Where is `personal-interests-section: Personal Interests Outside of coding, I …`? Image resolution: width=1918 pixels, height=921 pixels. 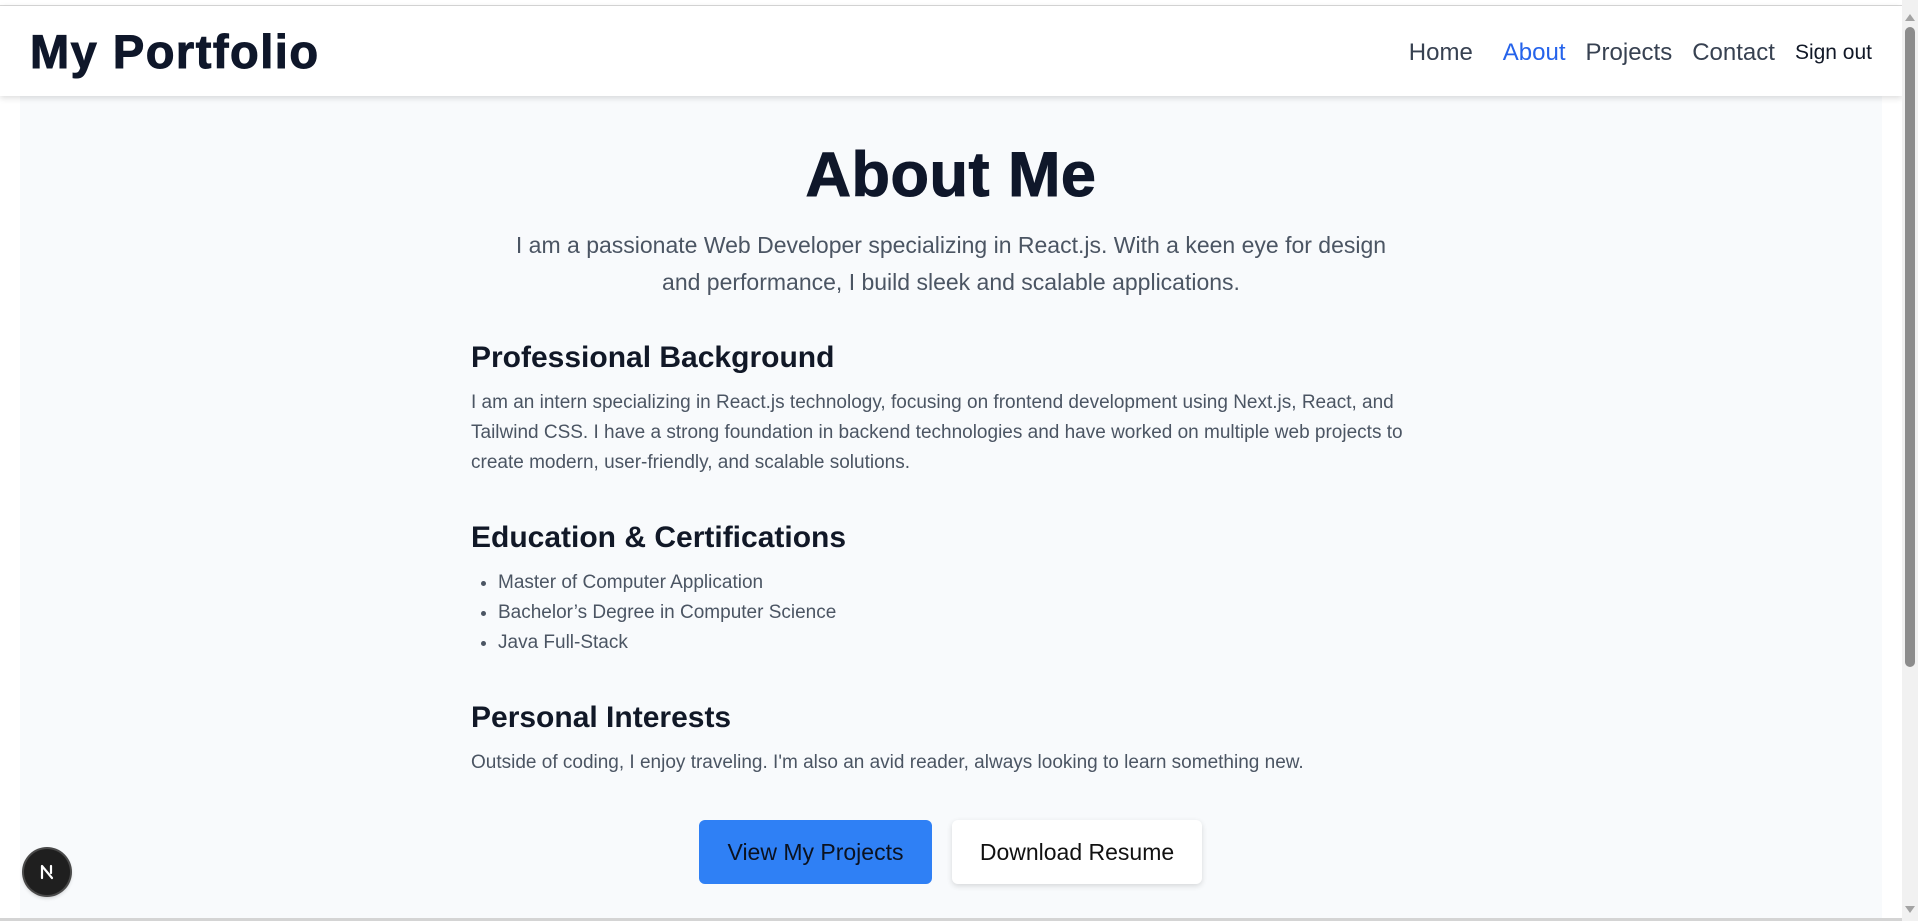 personal-interests-section: Personal Interests Outside of coding, I … is located at coordinates (951, 740).